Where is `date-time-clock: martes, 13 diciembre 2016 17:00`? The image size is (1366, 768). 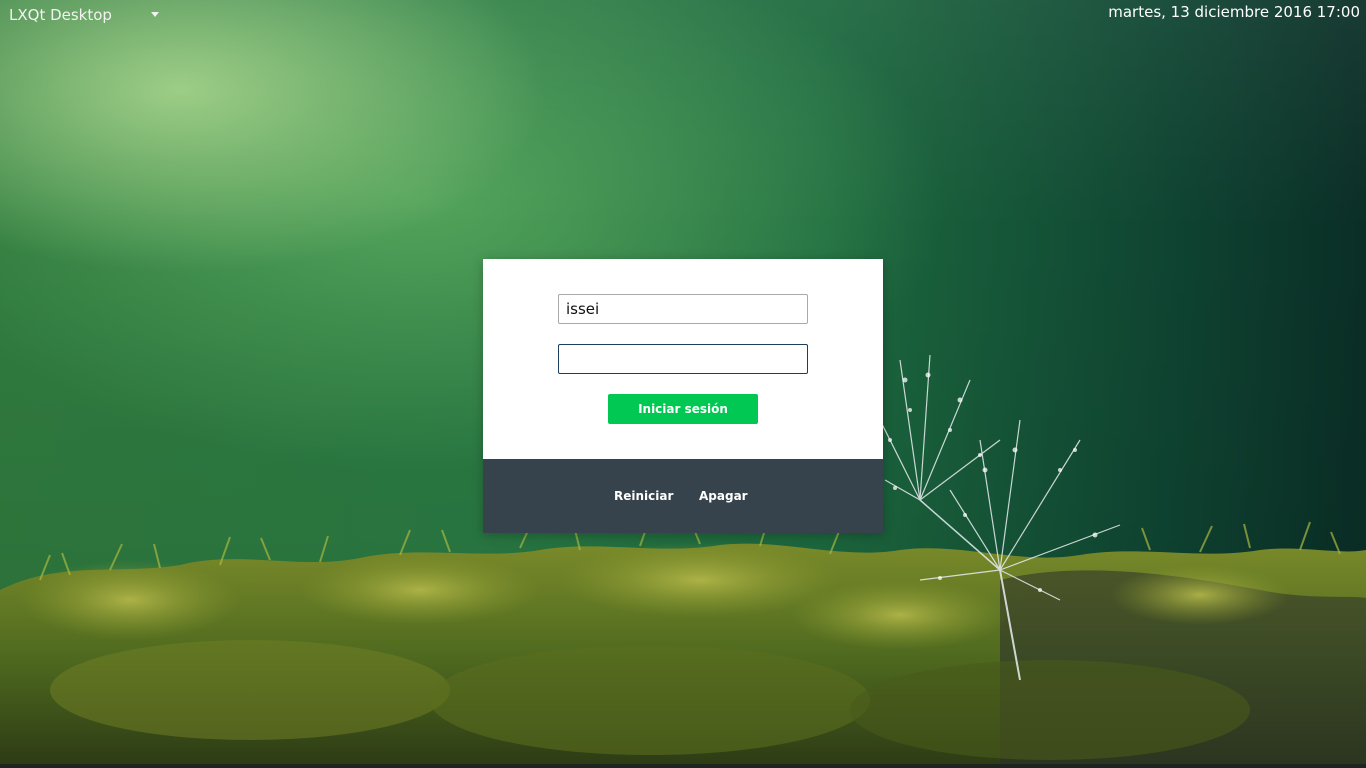 date-time-clock: martes, 13 diciembre 2016 17:00 is located at coordinates (1234, 12).